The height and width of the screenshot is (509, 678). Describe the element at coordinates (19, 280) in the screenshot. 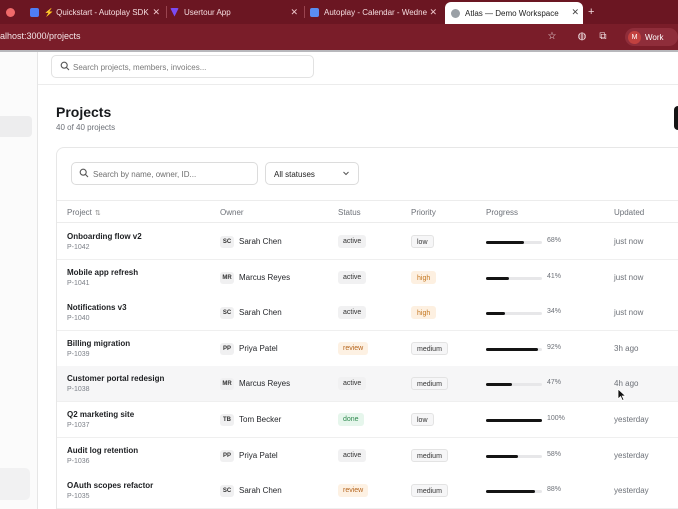

I see `sidebar` at that location.